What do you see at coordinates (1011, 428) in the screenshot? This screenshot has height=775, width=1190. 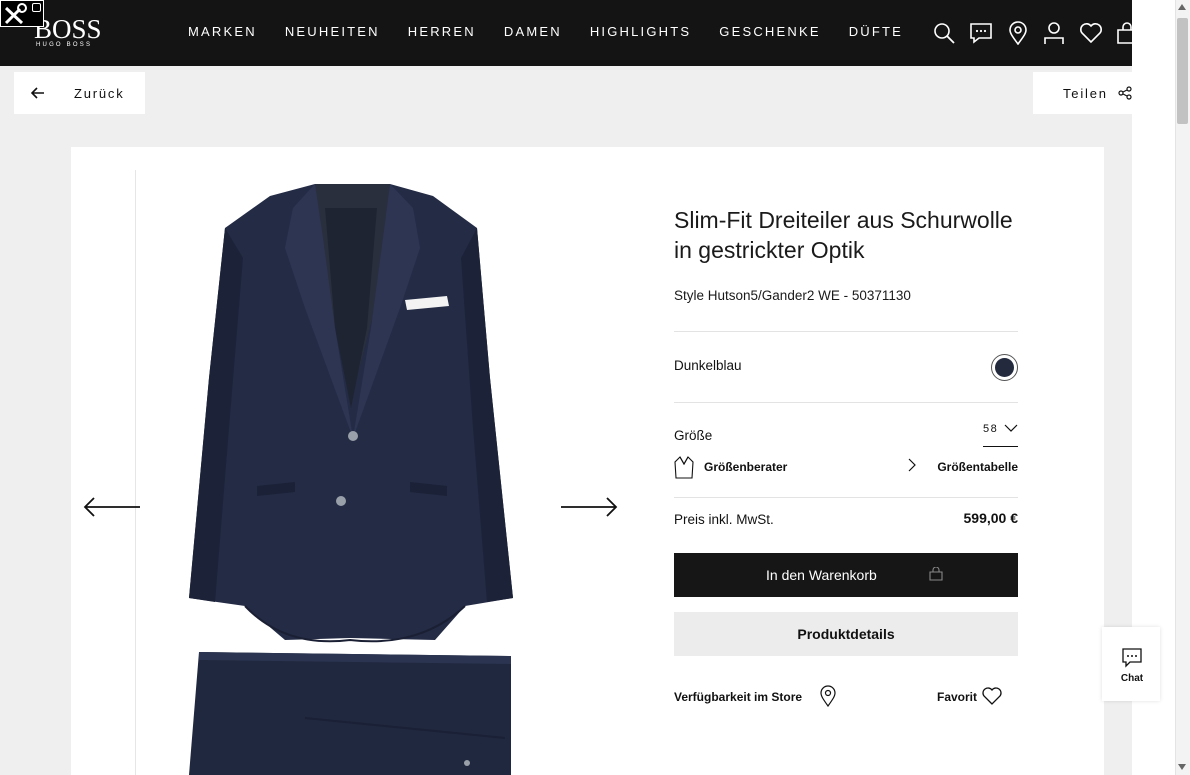 I see `chevron-down-icon` at bounding box center [1011, 428].